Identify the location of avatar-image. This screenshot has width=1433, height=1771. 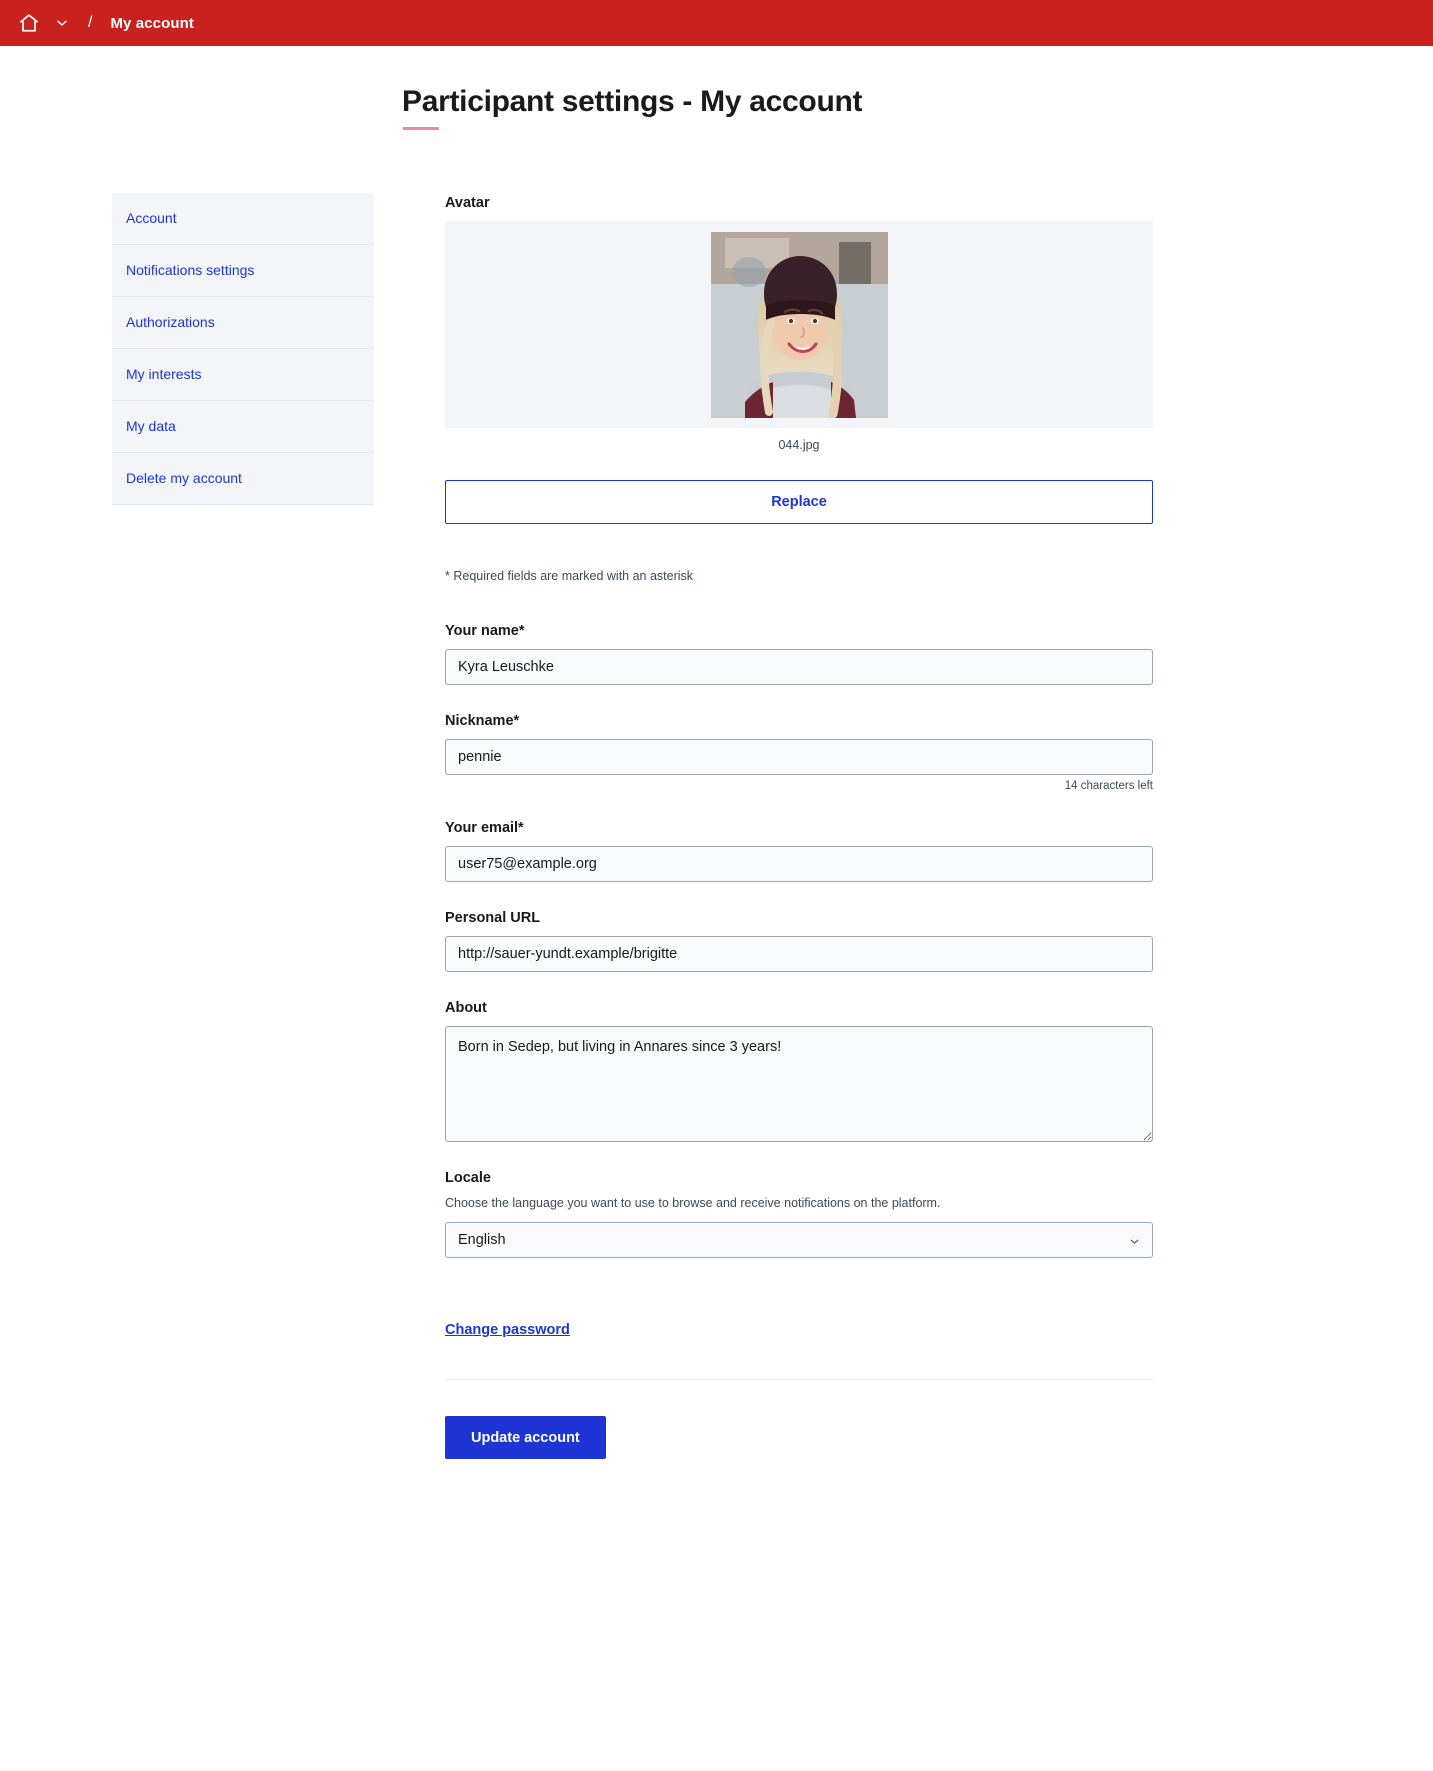
(799, 324).